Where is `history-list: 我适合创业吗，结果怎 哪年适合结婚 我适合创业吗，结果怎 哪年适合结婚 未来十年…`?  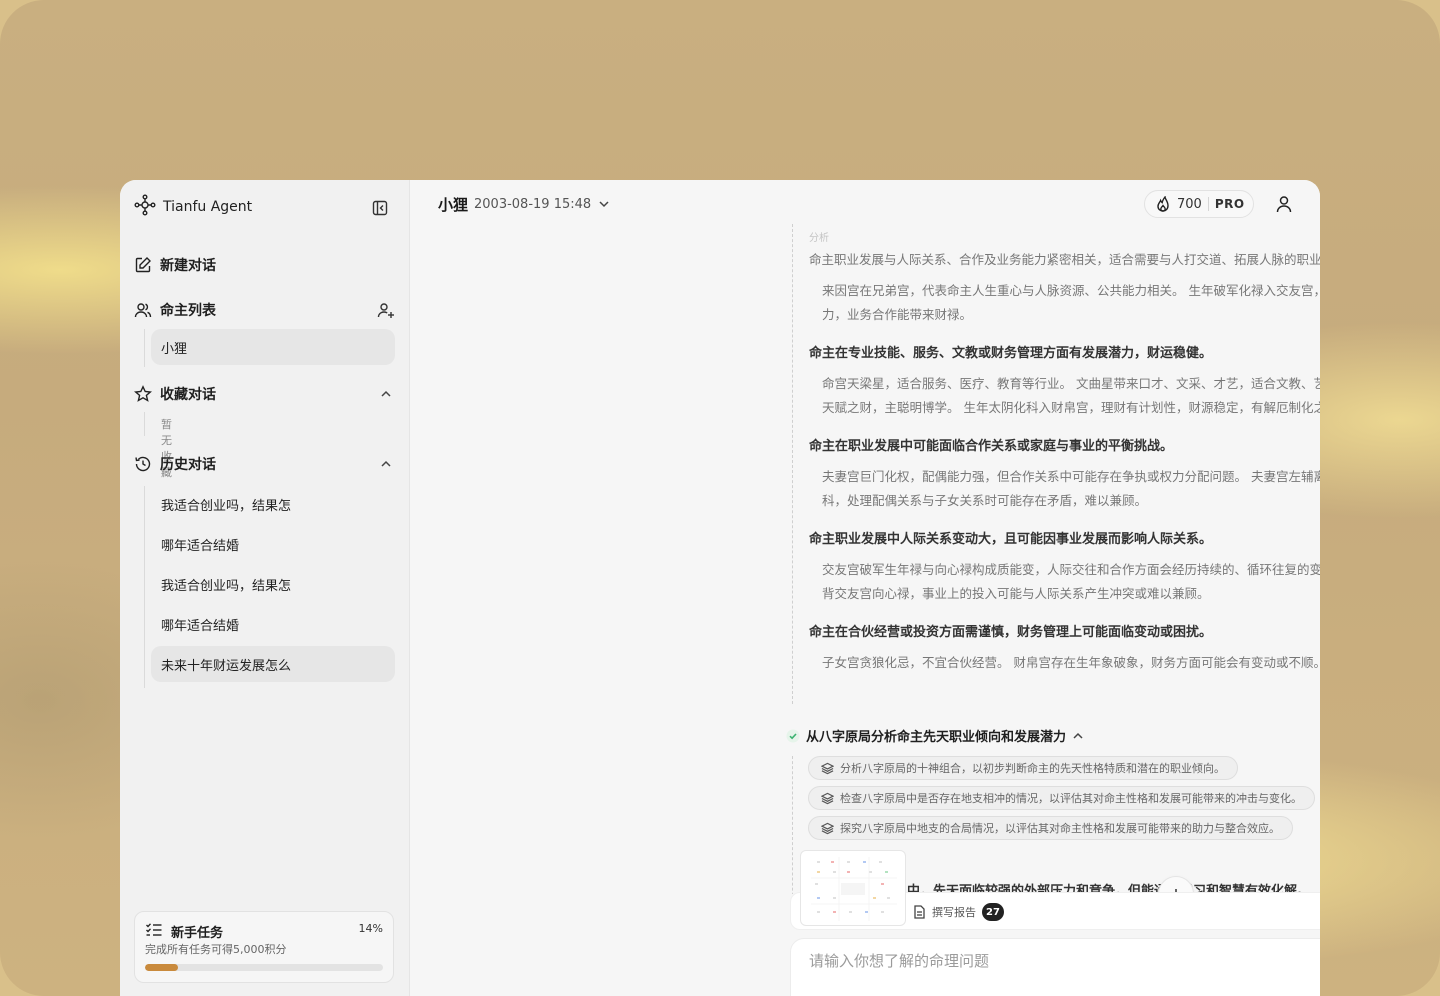 history-list: 我适合创业吗，结果怎 哪年适合结婚 我适合创业吗，结果怎 哪年适合结婚 未来十年… is located at coordinates (269, 587).